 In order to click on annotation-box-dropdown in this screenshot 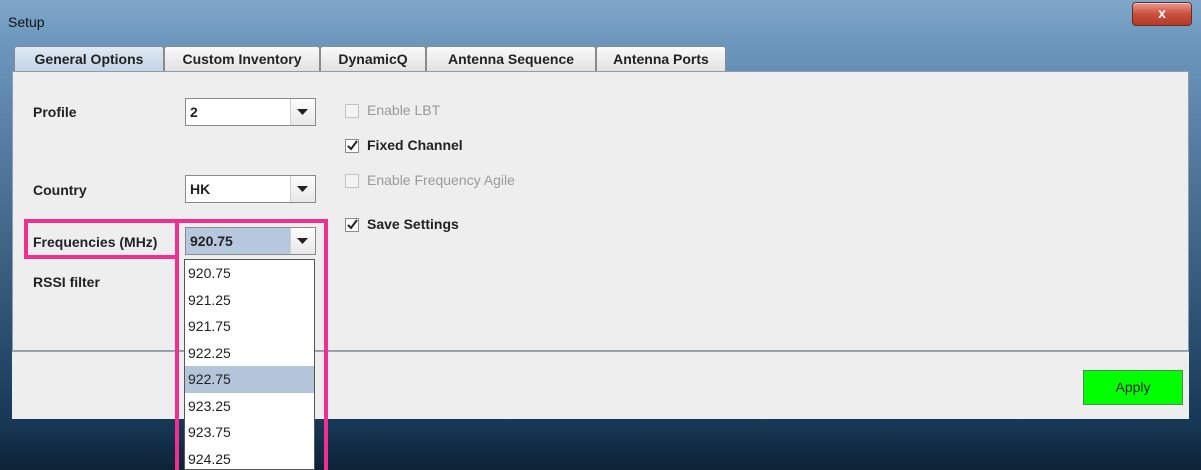, I will do `click(251, 344)`.